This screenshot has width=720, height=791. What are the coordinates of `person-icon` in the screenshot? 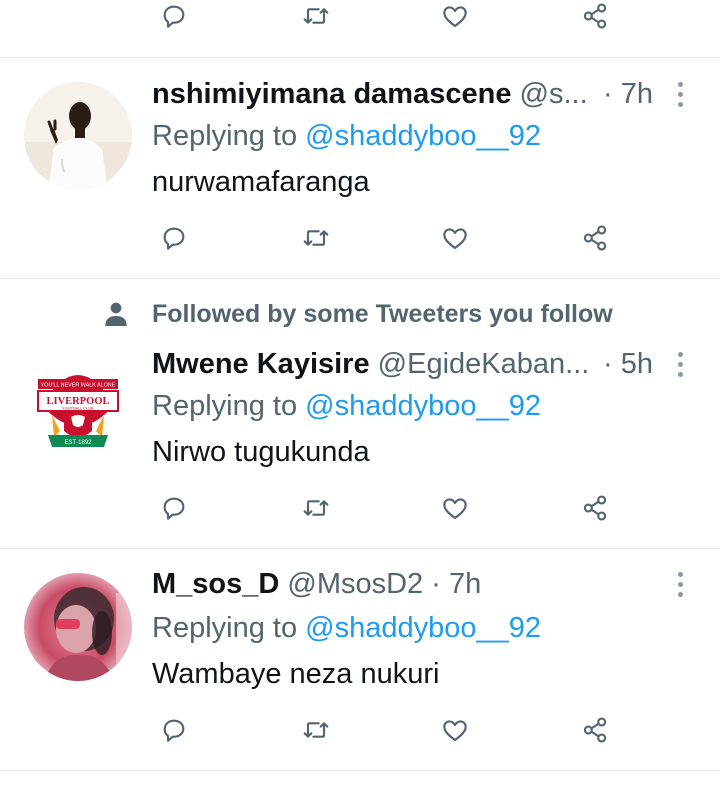 It's located at (116, 314).